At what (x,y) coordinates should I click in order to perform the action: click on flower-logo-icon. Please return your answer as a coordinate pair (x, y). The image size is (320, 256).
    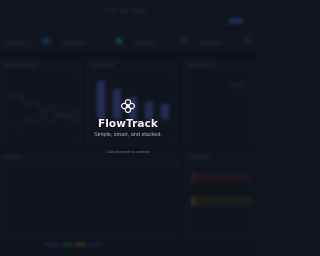
    Looking at the image, I should click on (128, 106).